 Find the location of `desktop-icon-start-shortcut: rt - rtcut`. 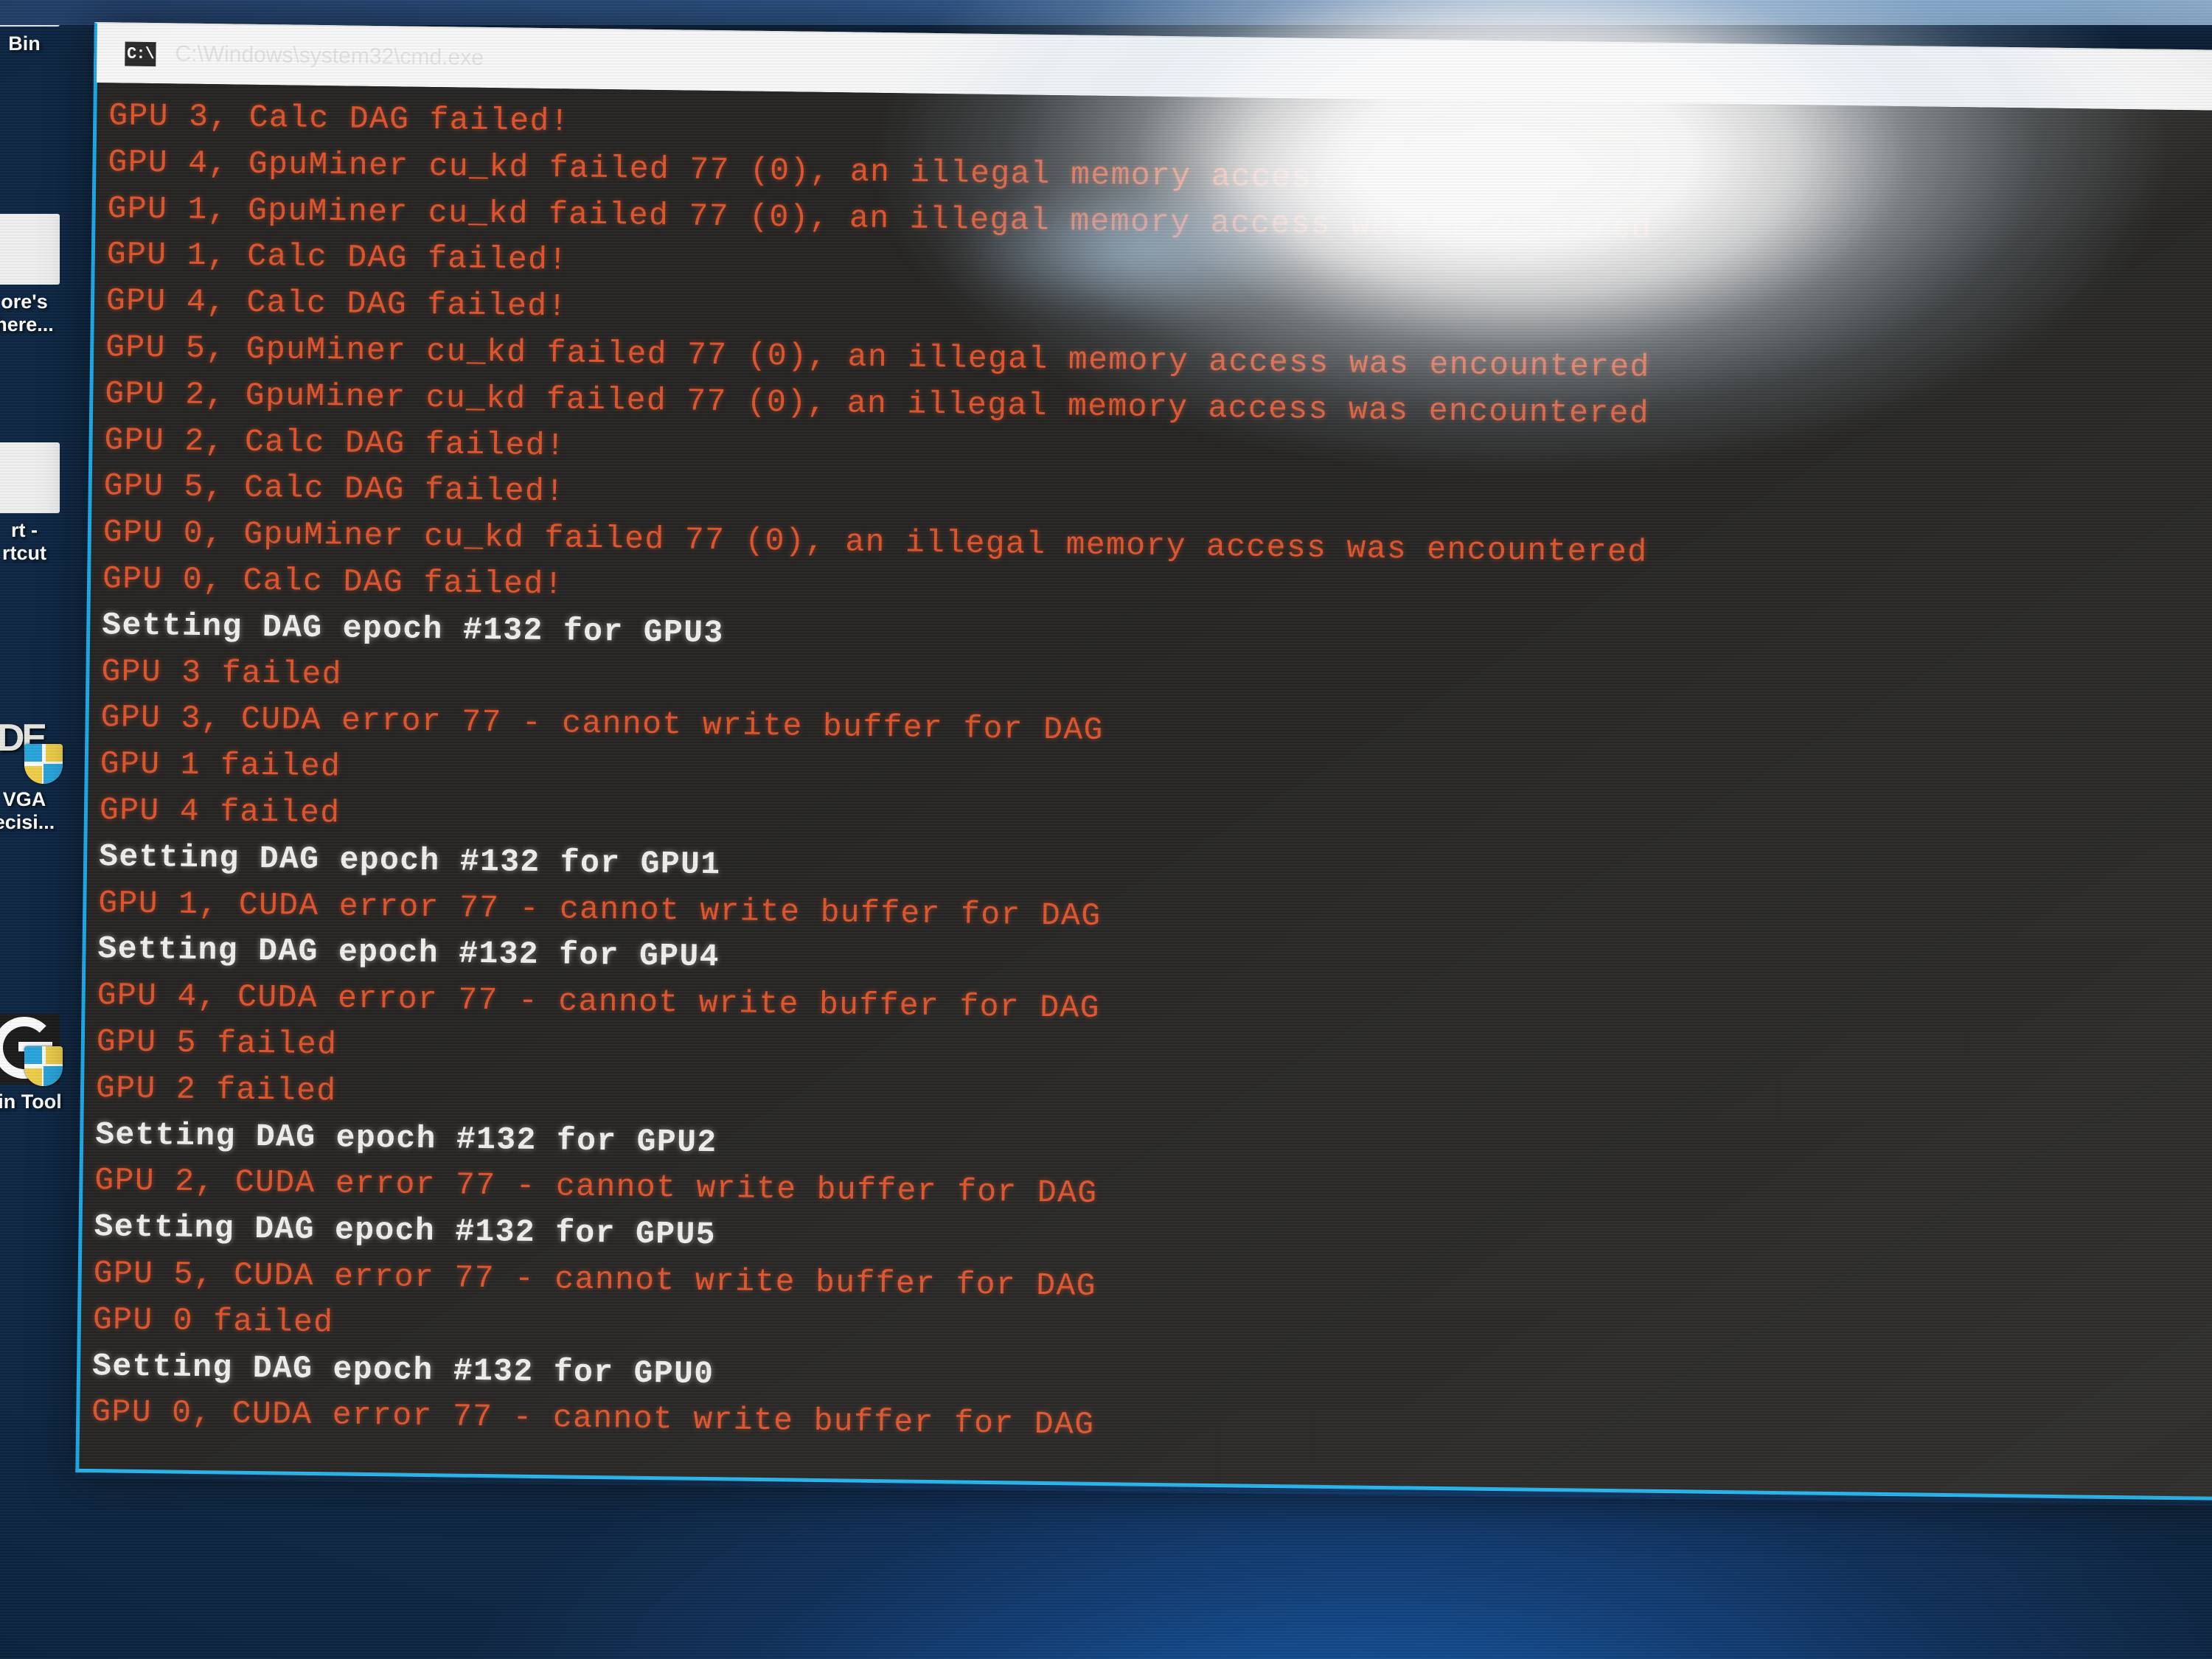

desktop-icon-start-shortcut: rt - rtcut is located at coordinates (47, 504).